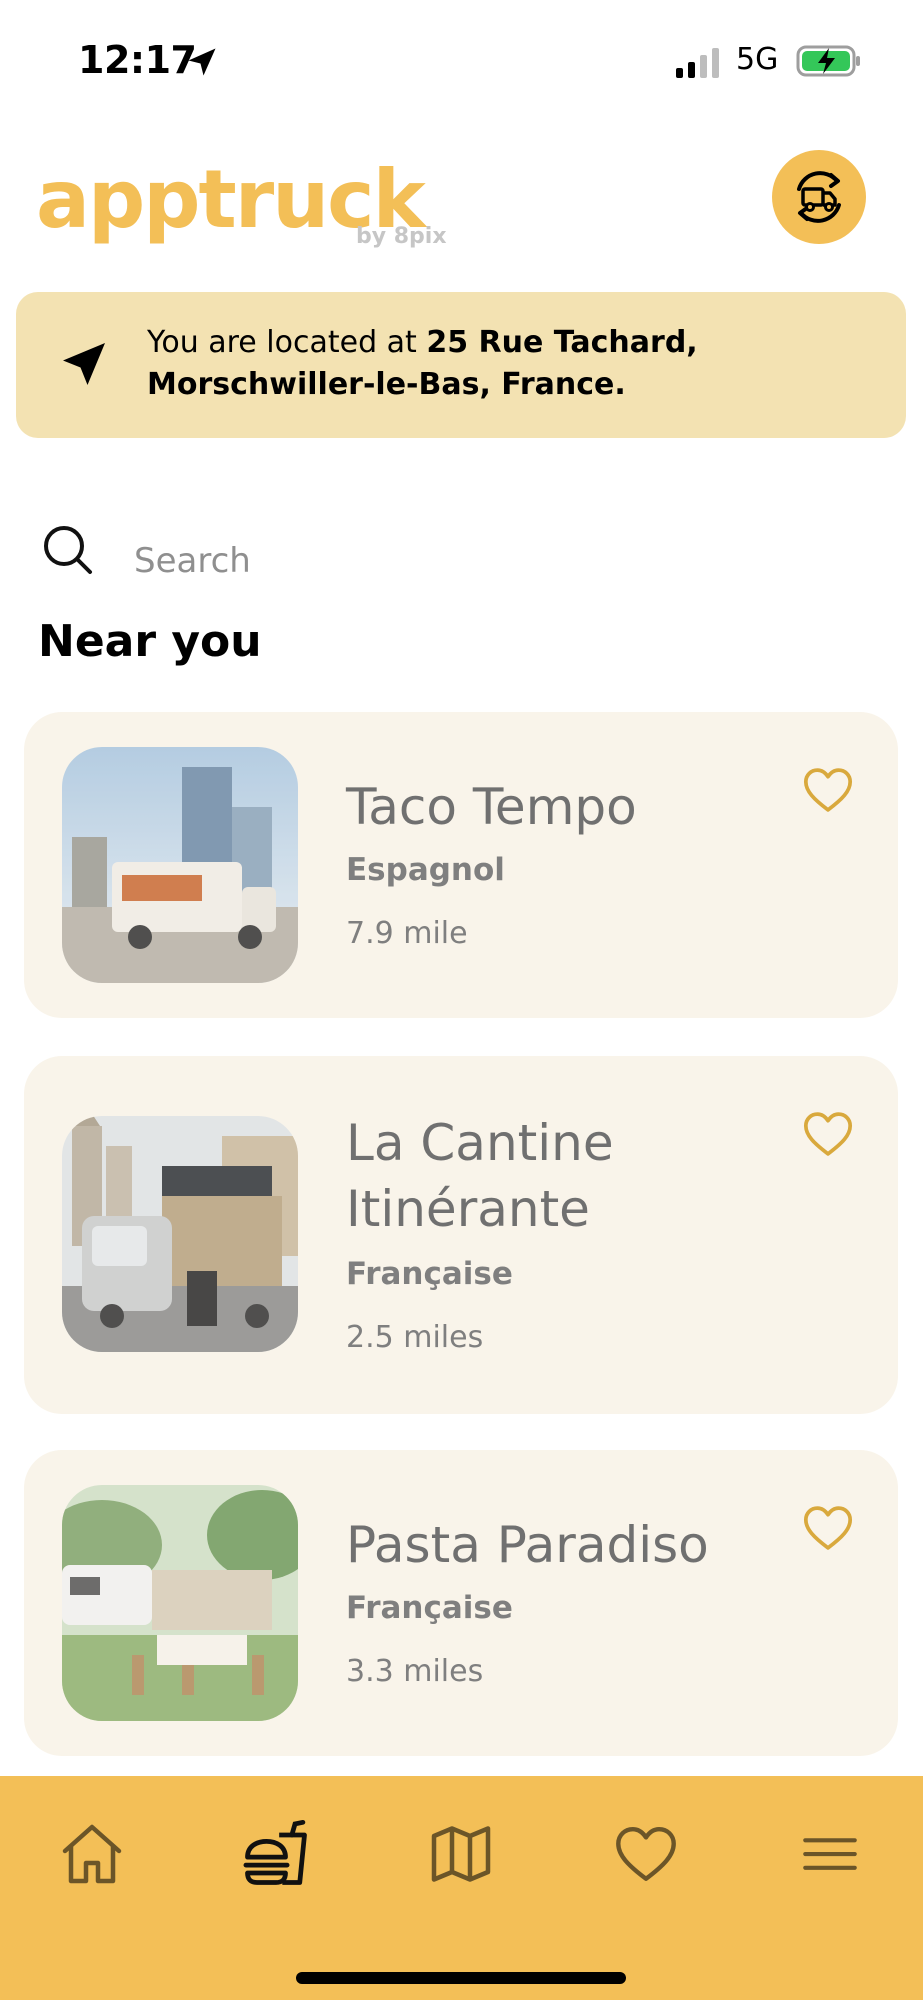  Describe the element at coordinates (251, 205) in the screenshot. I see `app-logo: apptruck by 8pix` at that location.